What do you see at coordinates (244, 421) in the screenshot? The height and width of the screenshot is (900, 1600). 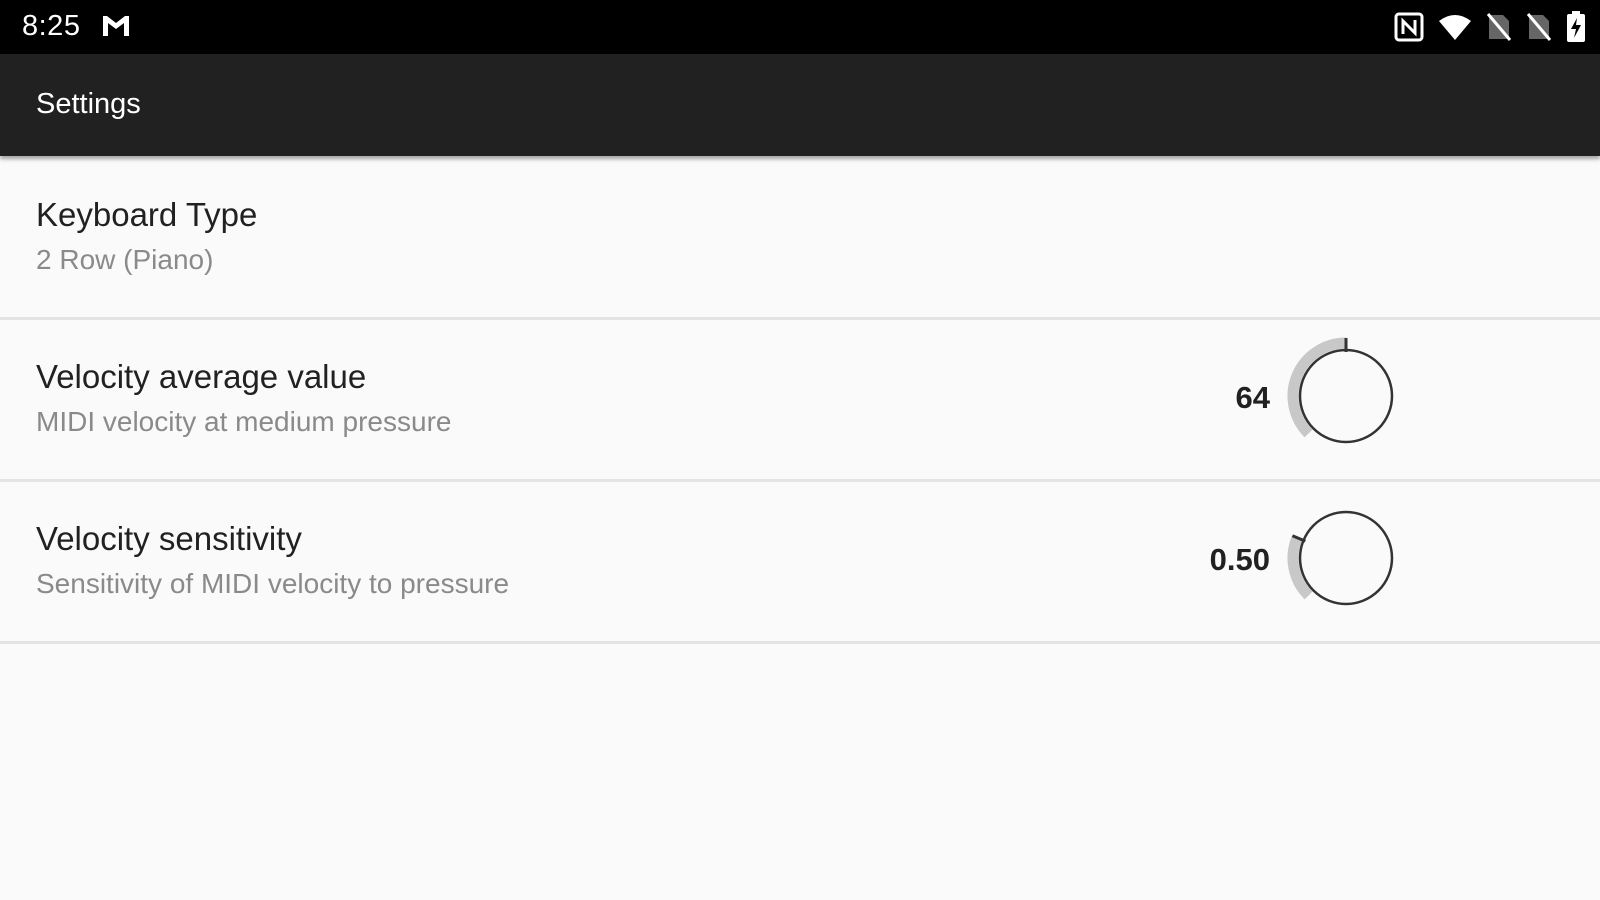 I see `pref-summary: MIDI velocity at medium pressure` at bounding box center [244, 421].